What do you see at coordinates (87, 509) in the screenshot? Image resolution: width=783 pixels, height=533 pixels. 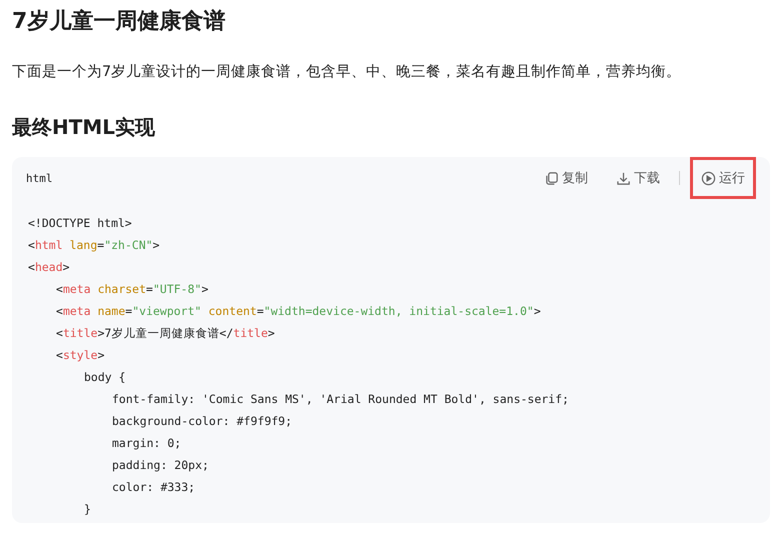 I see `code-line: }` at bounding box center [87, 509].